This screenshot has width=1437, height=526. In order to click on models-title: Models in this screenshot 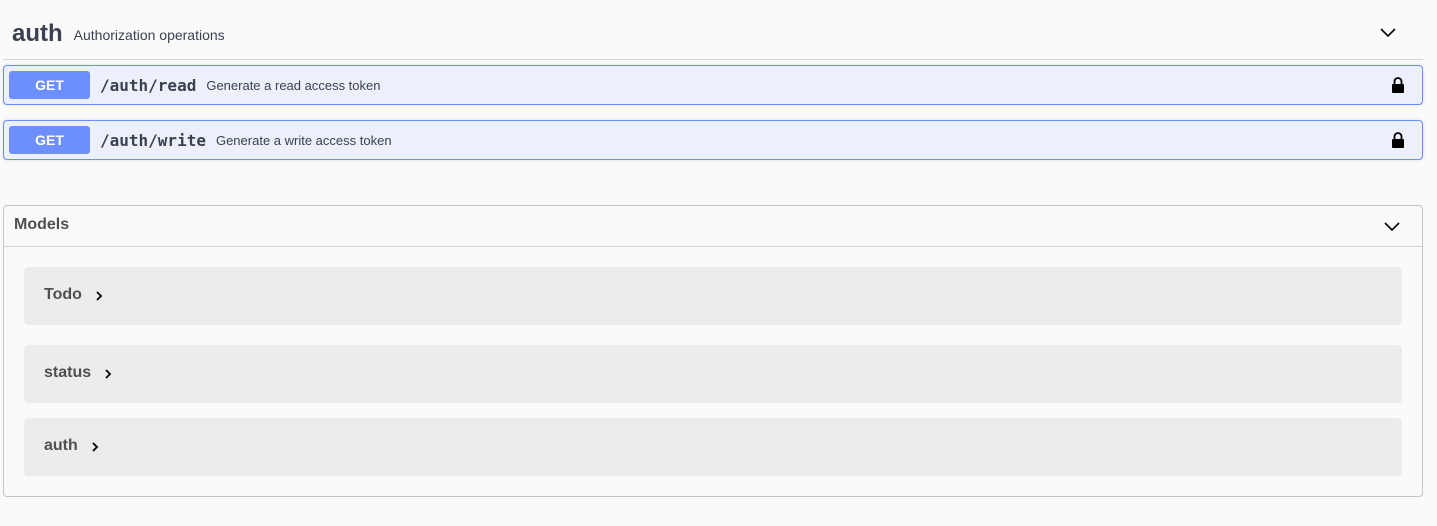, I will do `click(42, 224)`.